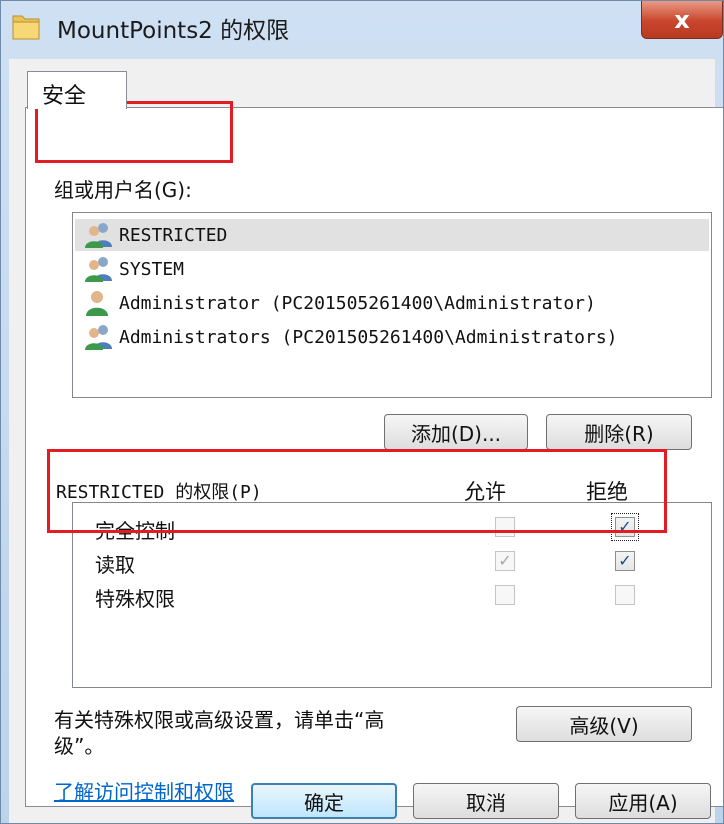 The image size is (724, 824). I want to click on remove-button: 删除(R), so click(619, 432).